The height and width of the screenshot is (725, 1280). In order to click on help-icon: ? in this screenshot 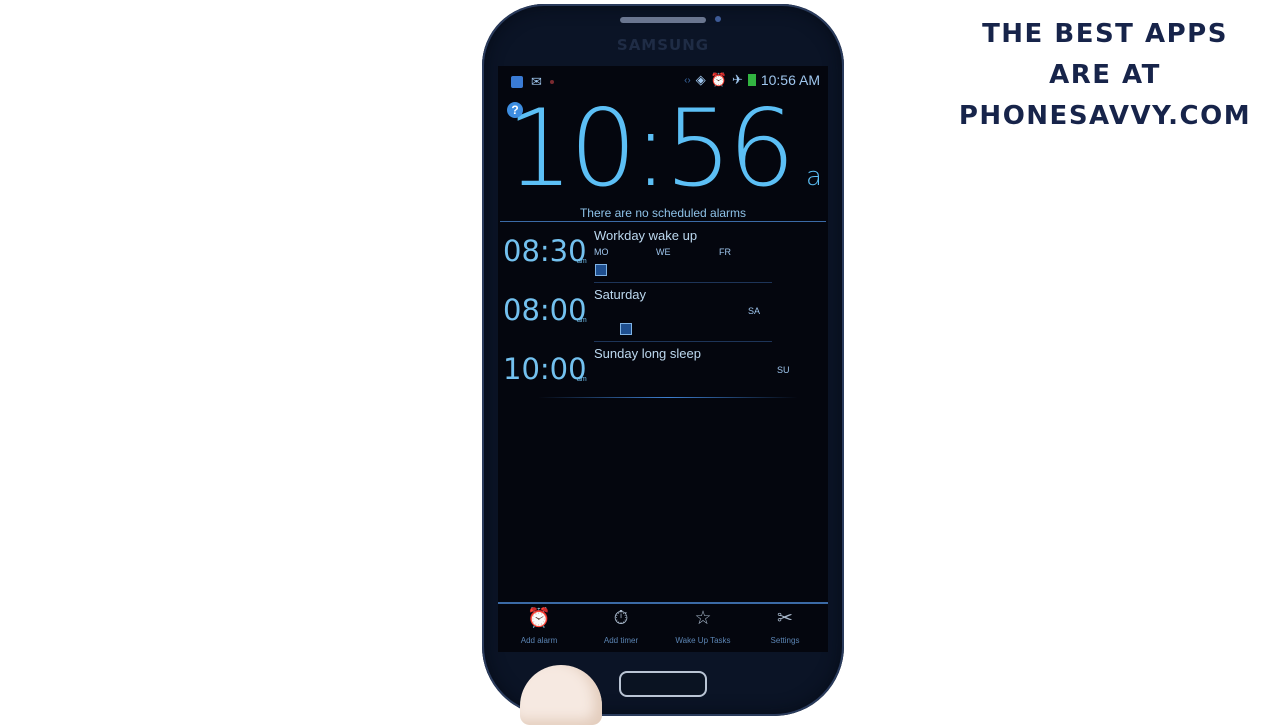, I will do `click(515, 110)`.